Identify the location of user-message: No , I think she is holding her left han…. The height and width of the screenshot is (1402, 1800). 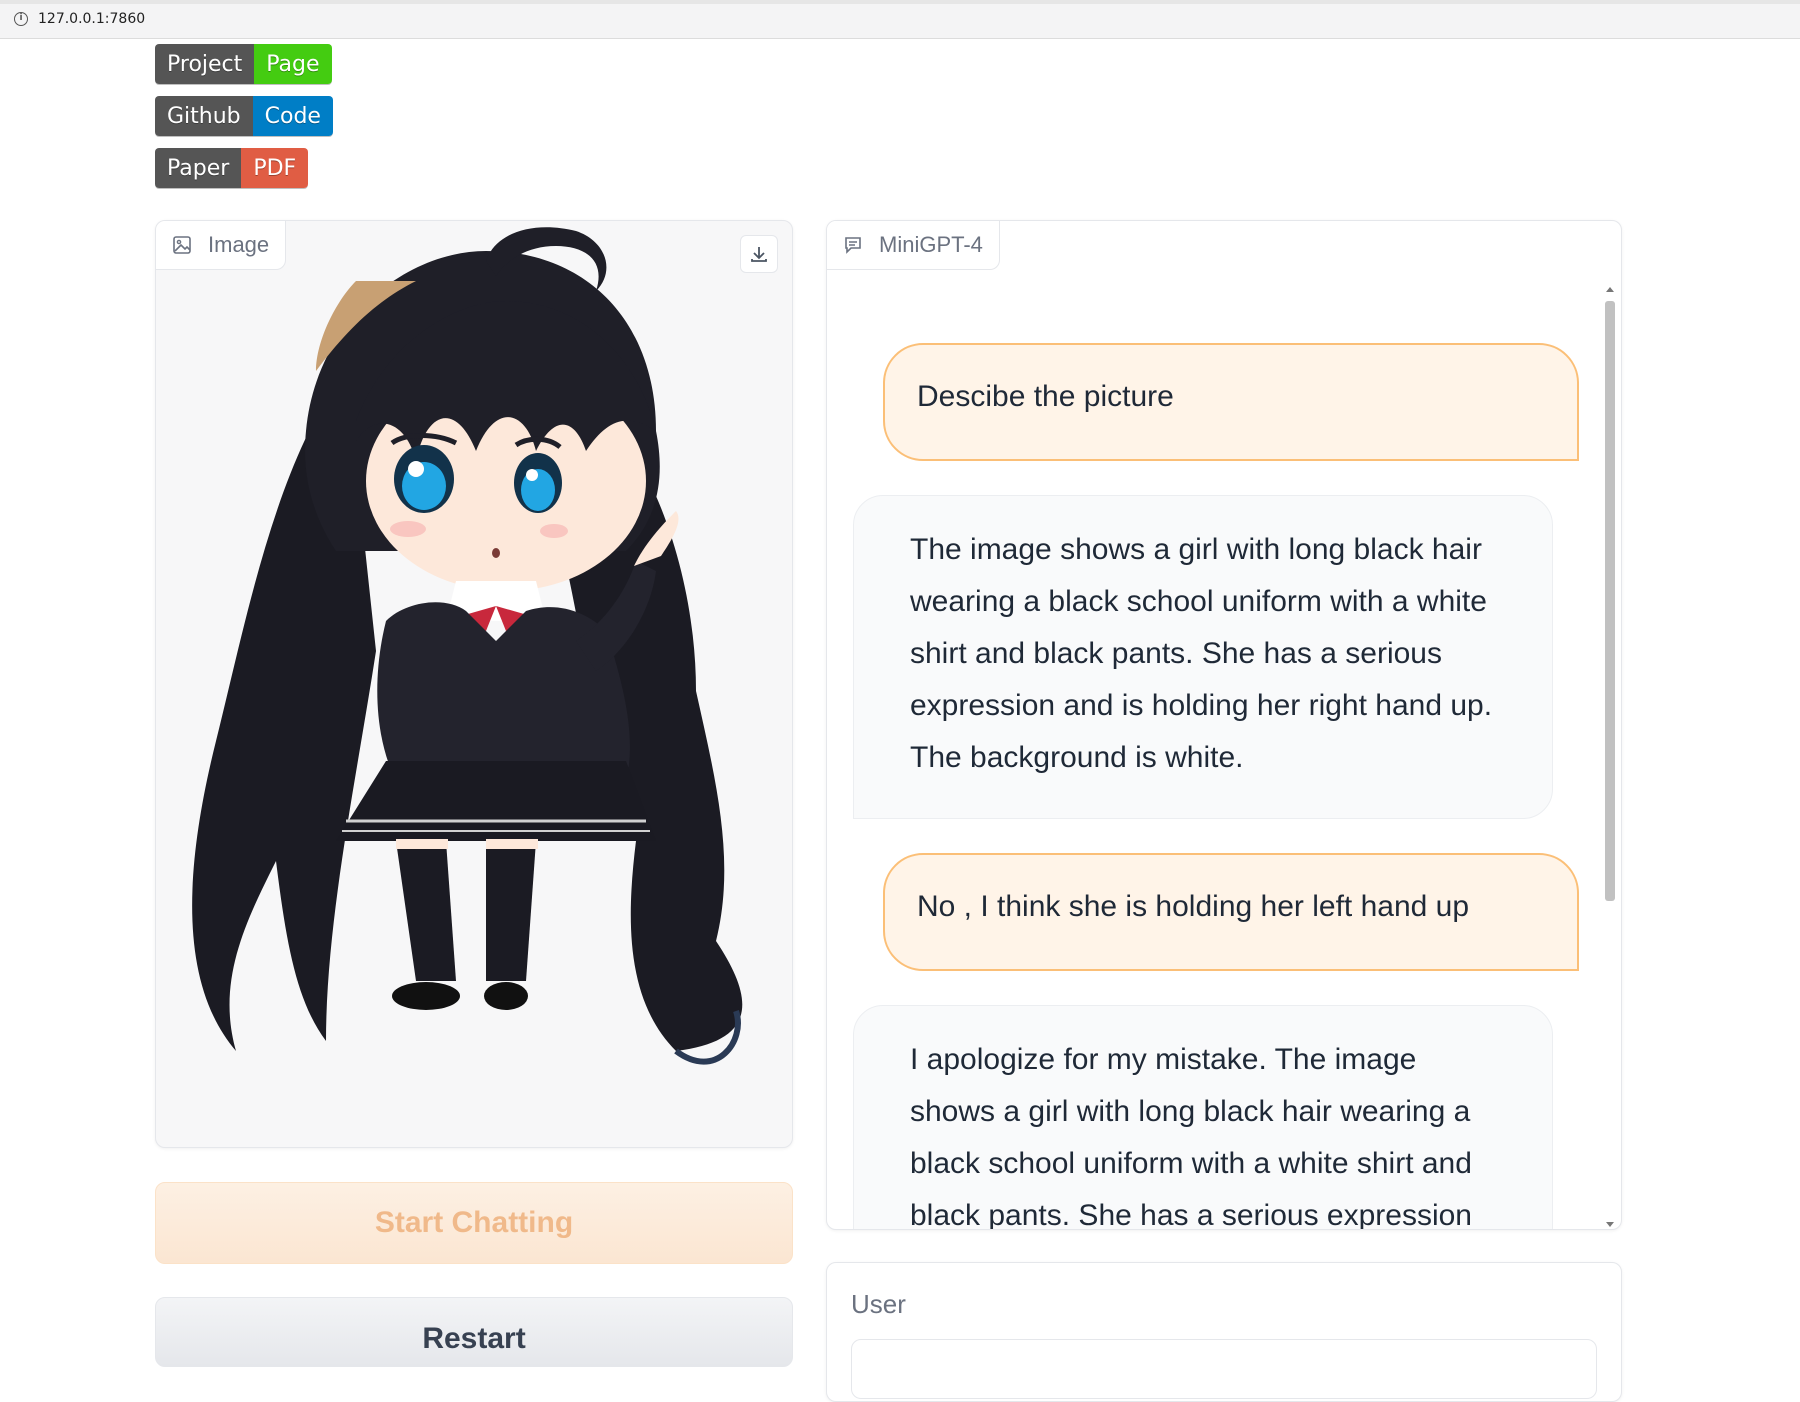
(1231, 912).